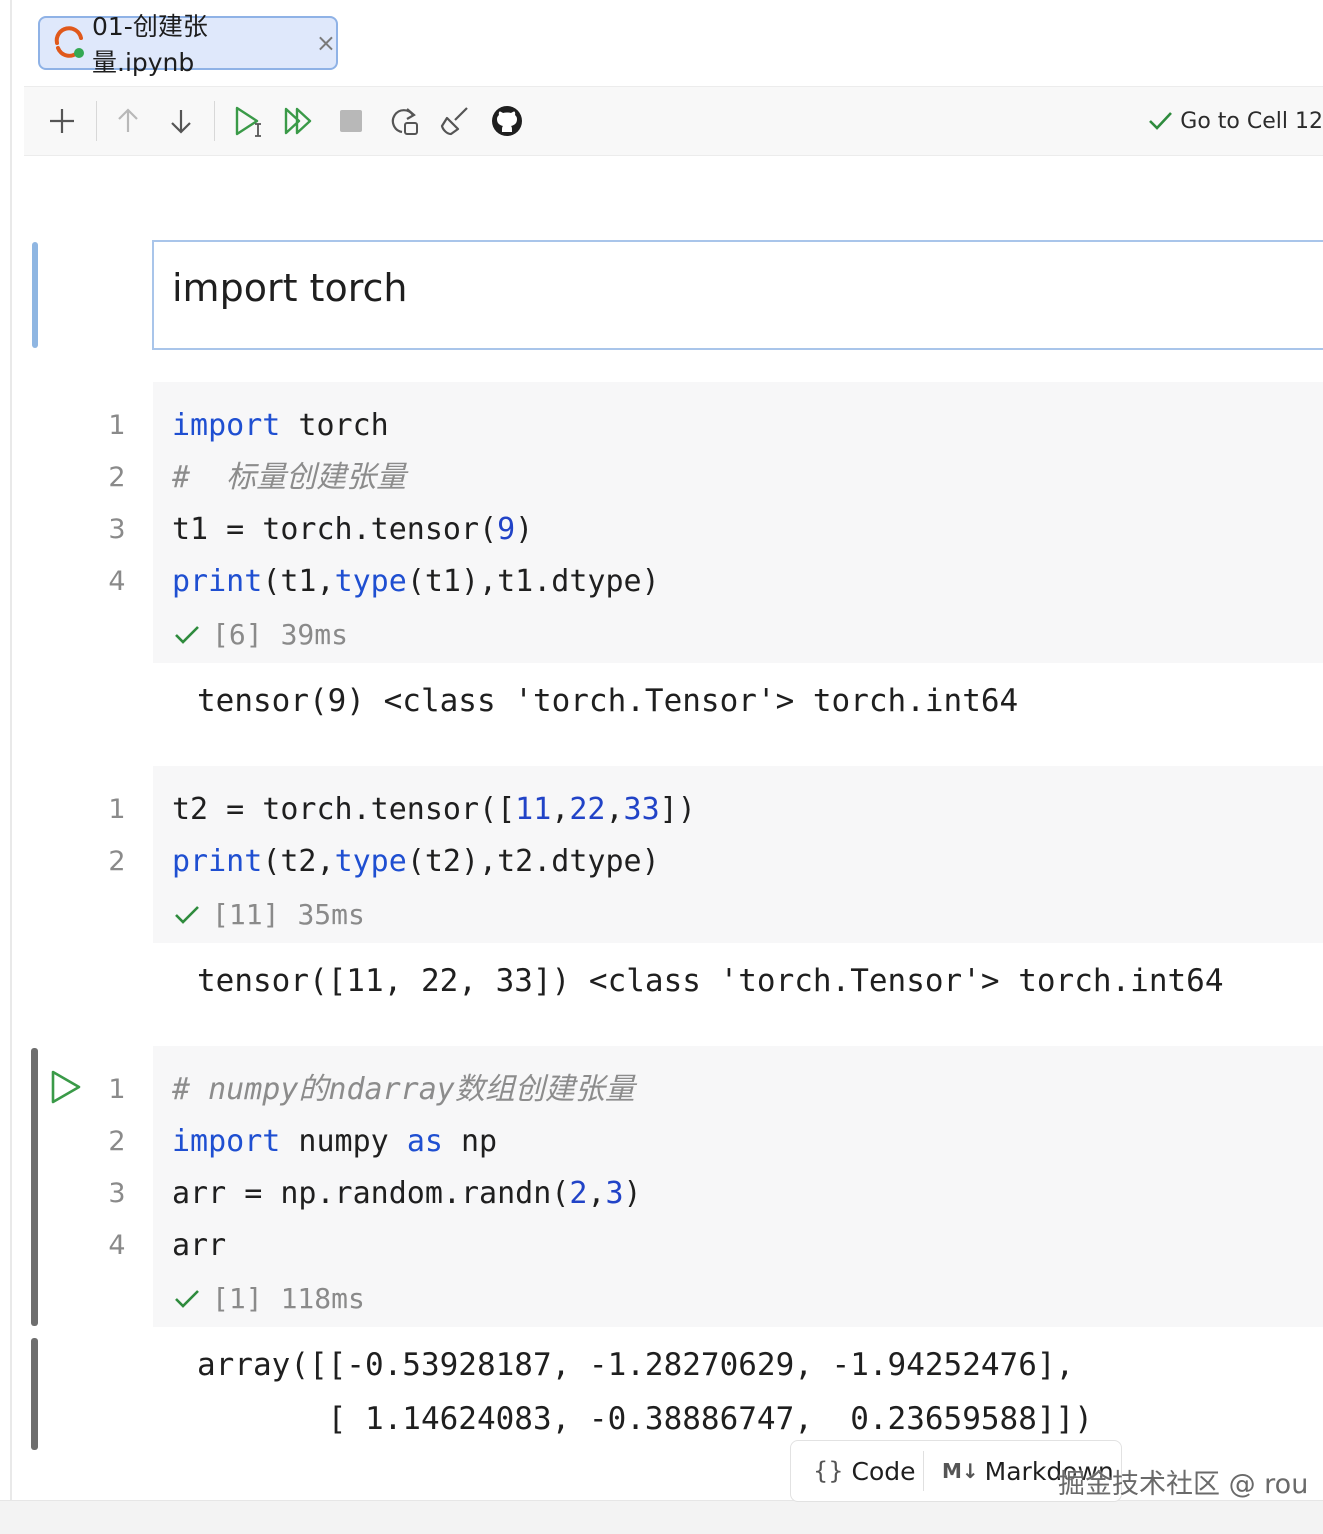  What do you see at coordinates (403, 1089) in the screenshot?
I see `code-comment: # numpy的ndarray数组创建张量` at bounding box center [403, 1089].